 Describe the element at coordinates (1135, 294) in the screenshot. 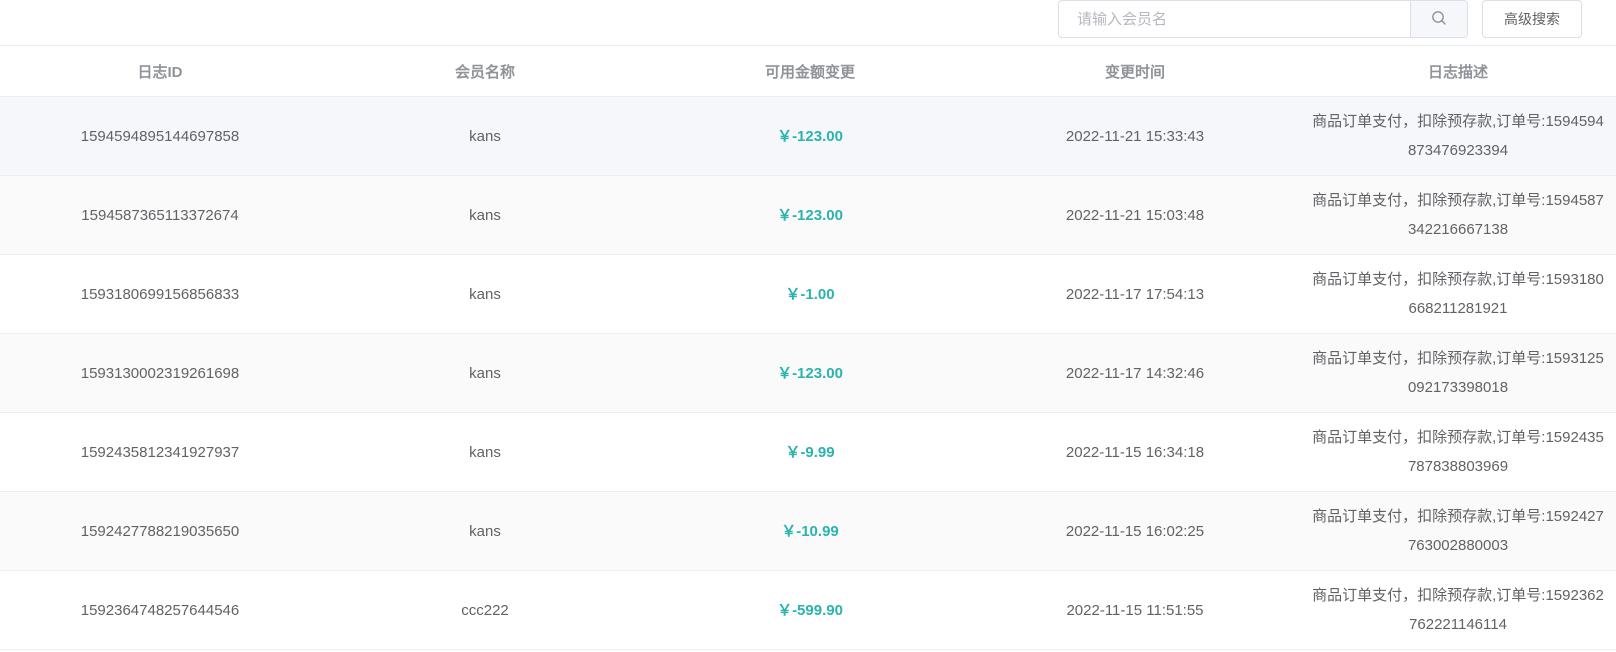

I see `change-time-cell: 2022-11-17 17:54:13` at that location.